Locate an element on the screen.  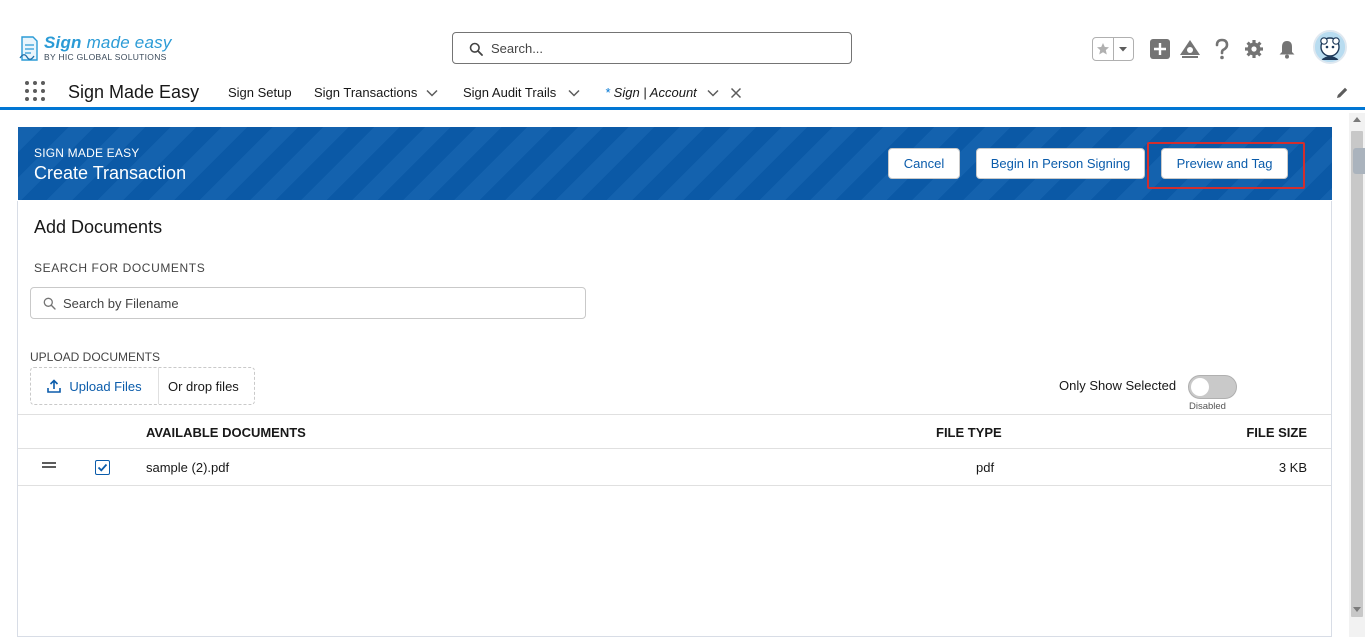
add-icon is located at coordinates (1160, 49).